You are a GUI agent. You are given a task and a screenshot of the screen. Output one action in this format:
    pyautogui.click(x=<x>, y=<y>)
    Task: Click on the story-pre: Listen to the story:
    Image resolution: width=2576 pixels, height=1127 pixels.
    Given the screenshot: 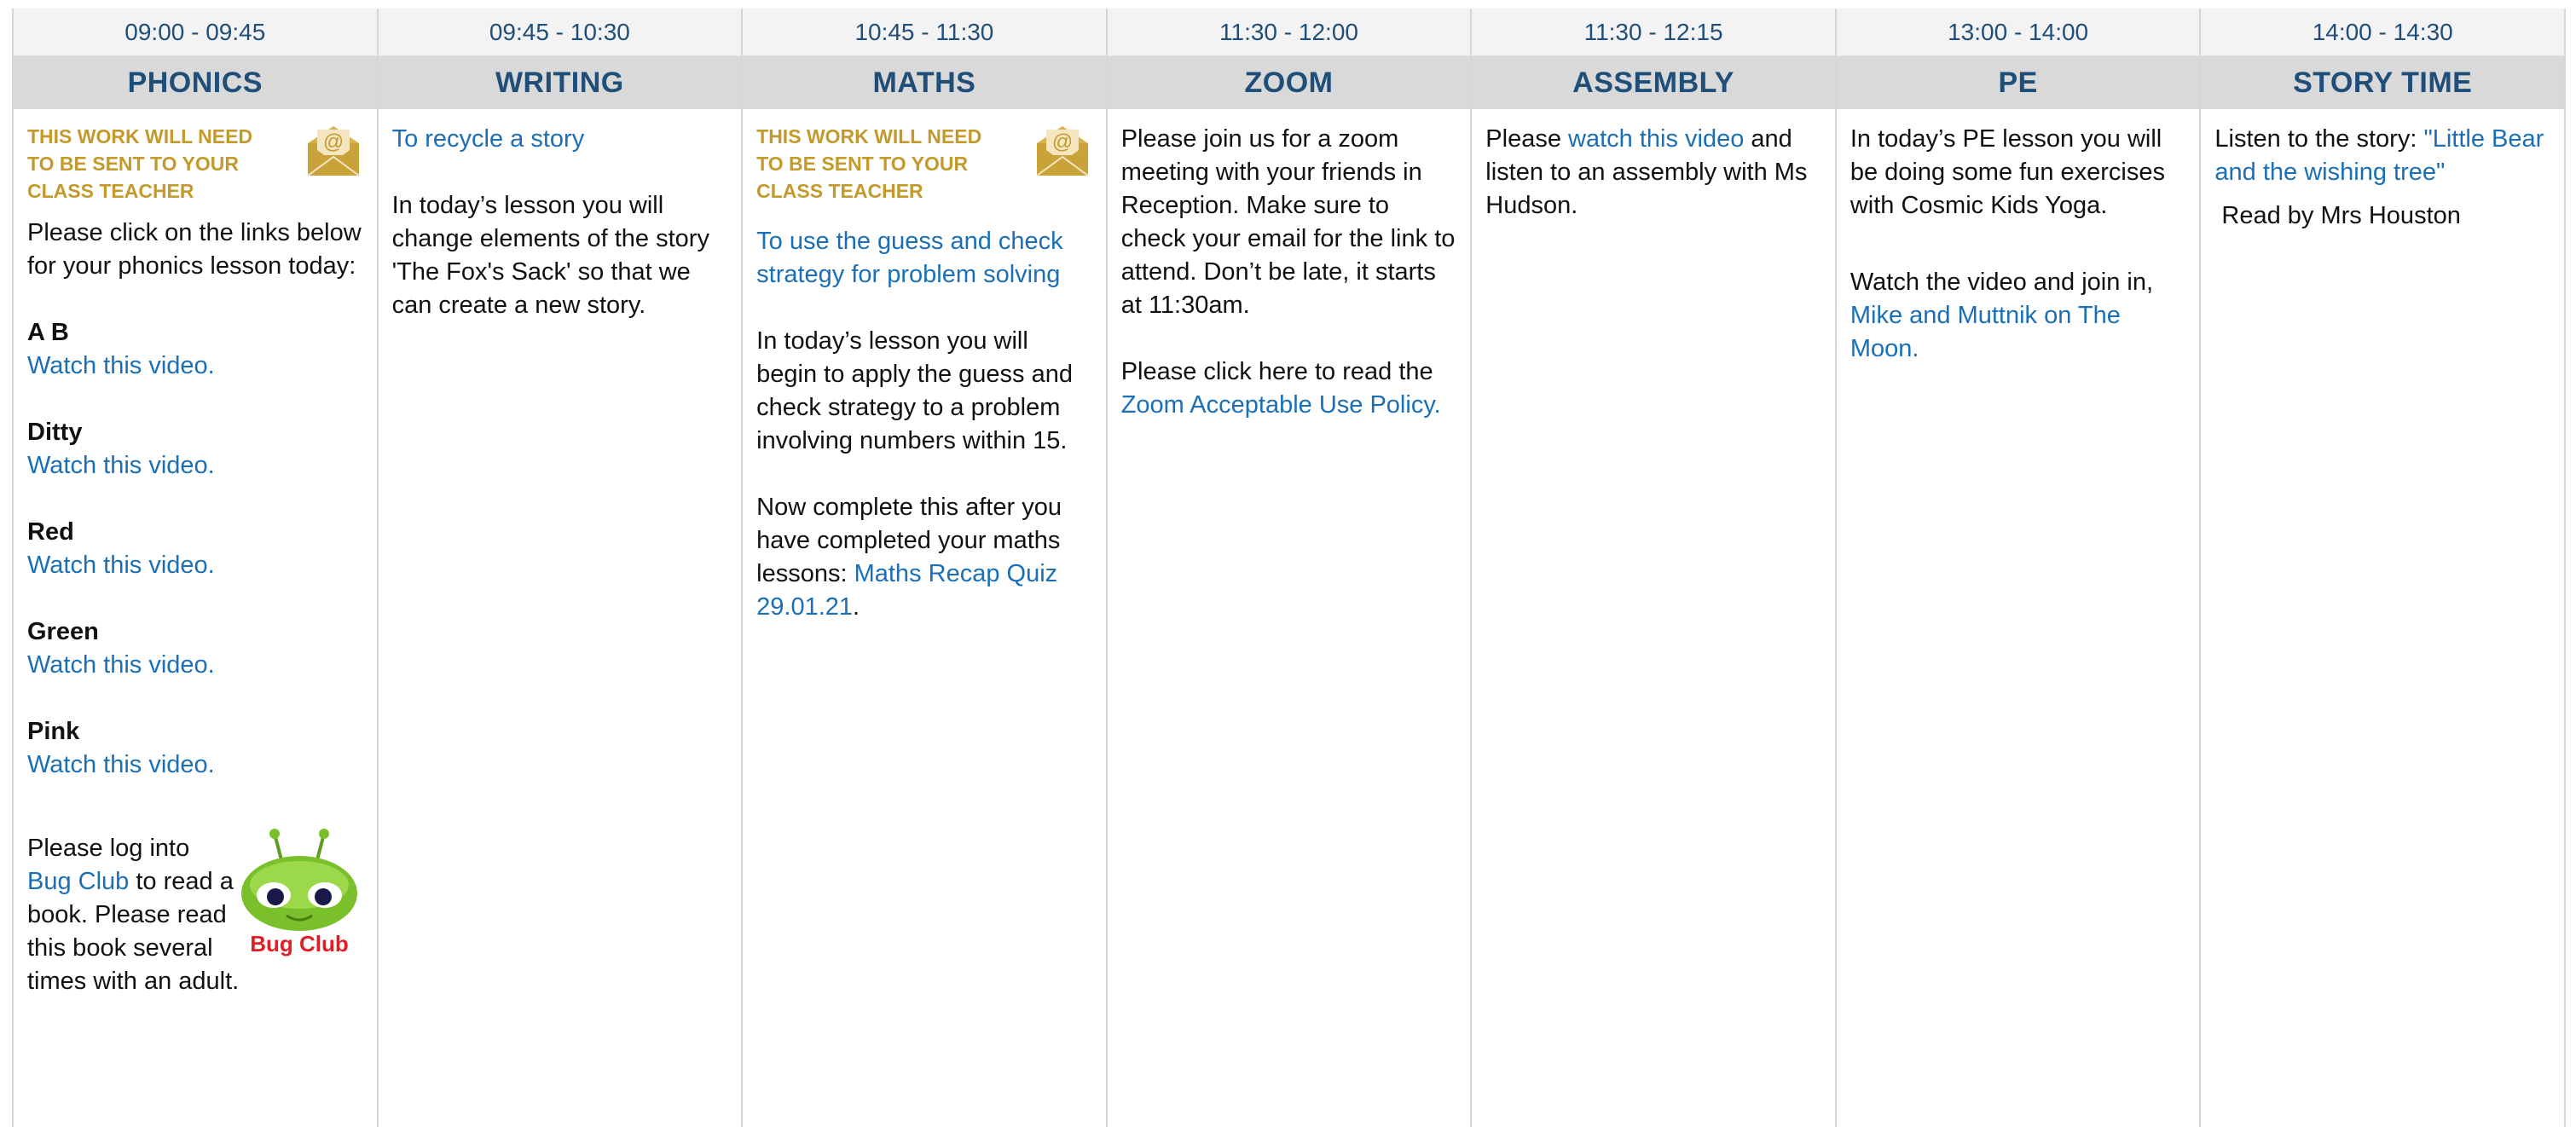 What is the action you would take?
    pyautogui.click(x=2319, y=139)
    